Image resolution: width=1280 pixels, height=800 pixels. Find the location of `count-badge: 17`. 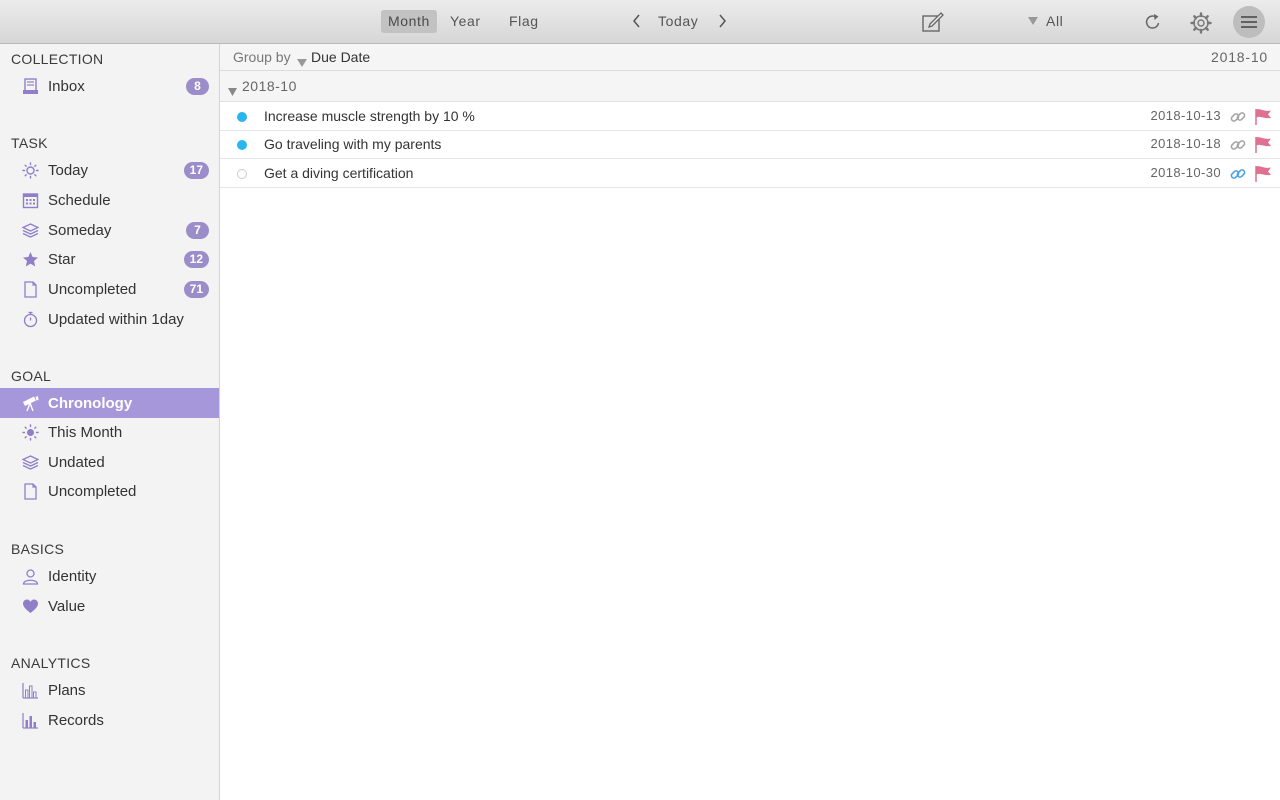

count-badge: 17 is located at coordinates (196, 170).